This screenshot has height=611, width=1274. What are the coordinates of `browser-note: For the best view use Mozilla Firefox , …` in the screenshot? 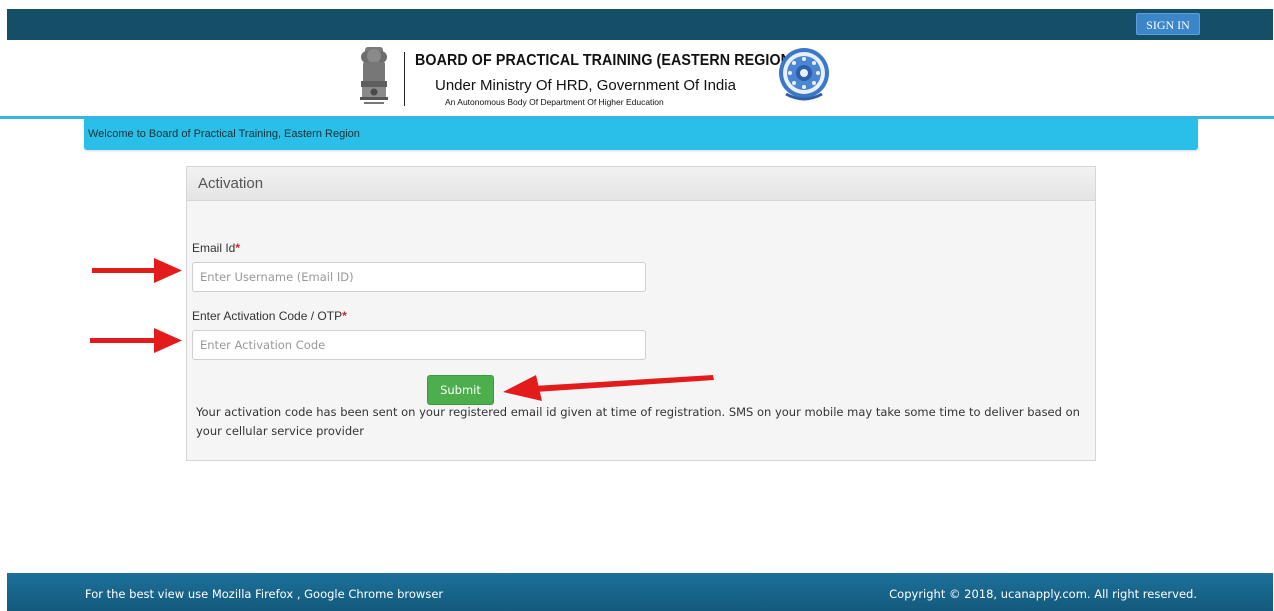 It's located at (264, 594).